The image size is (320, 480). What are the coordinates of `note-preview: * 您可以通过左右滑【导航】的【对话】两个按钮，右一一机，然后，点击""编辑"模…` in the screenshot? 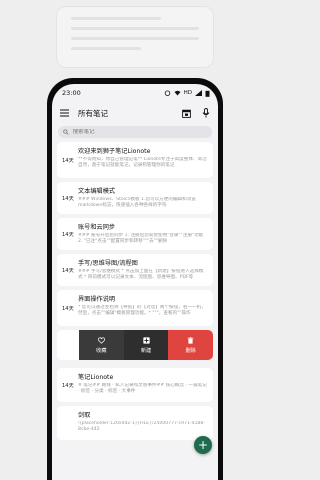 It's located at (142, 311).